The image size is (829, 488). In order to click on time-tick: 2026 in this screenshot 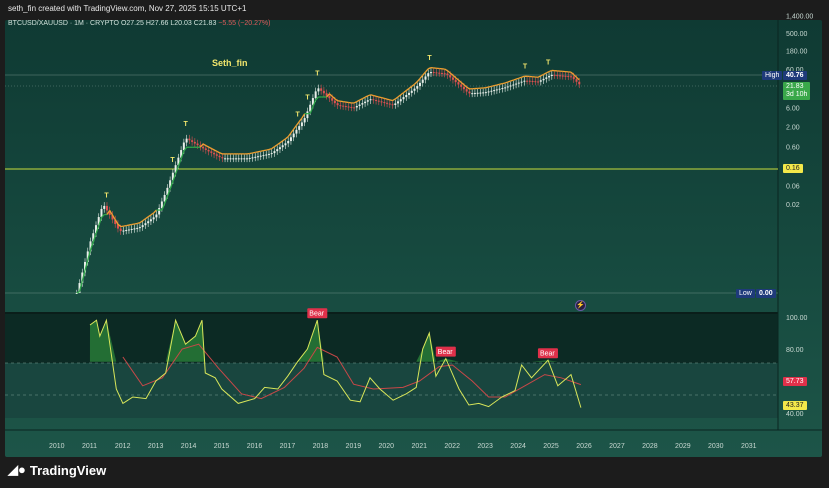, I will do `click(584, 446)`.